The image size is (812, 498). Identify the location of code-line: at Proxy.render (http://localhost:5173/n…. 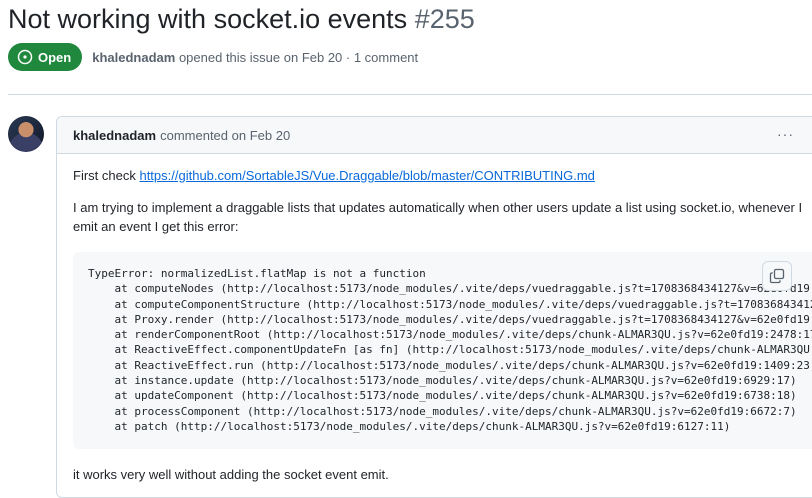
(450, 319).